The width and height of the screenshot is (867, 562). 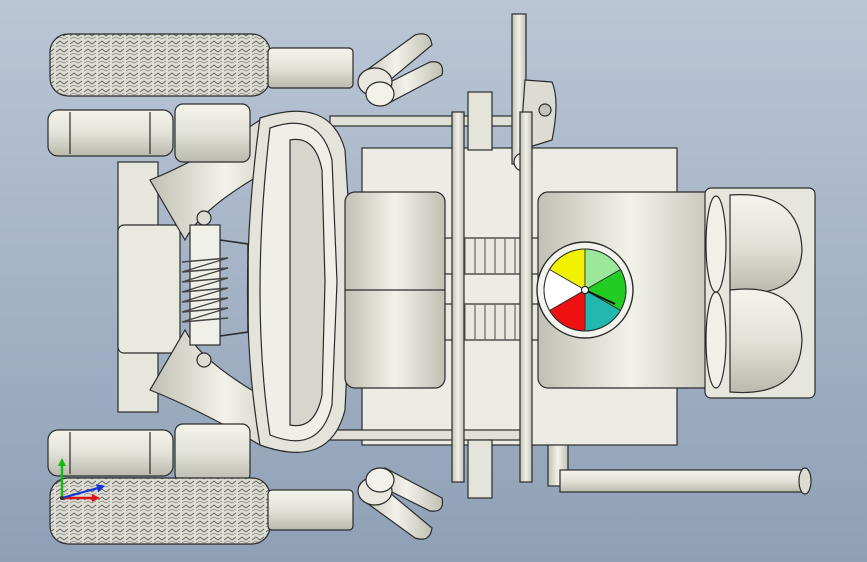 I want to click on cockpit-seat, so click(x=299, y=281).